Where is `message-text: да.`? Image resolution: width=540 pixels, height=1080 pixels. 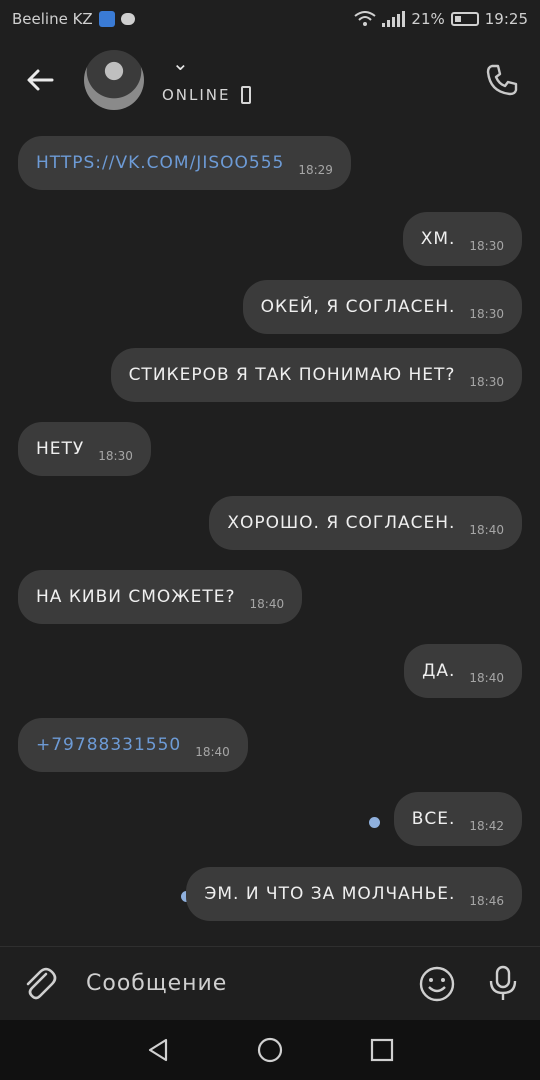
message-text: да. is located at coordinates (439, 671).